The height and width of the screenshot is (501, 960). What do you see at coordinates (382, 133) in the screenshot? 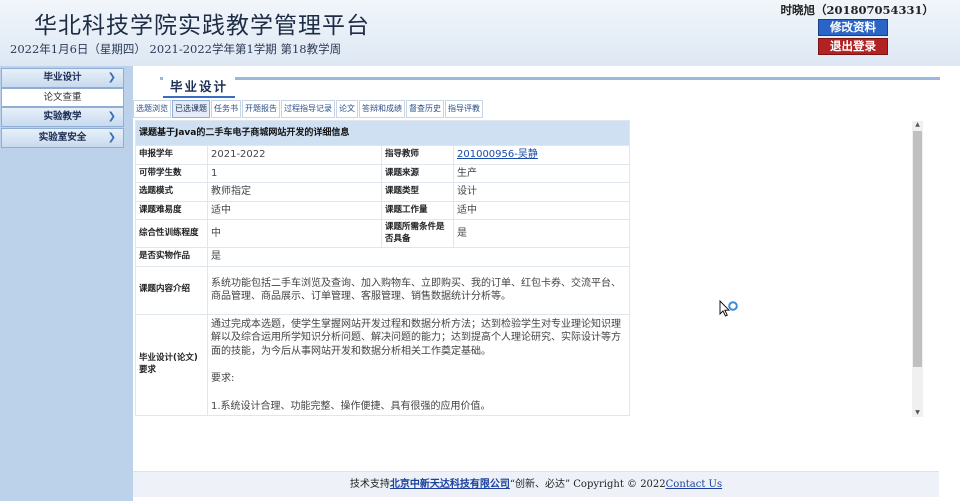
I see `table-caption: 课题基于Java的二手车电子商城网站开发的详细信息` at bounding box center [382, 133].